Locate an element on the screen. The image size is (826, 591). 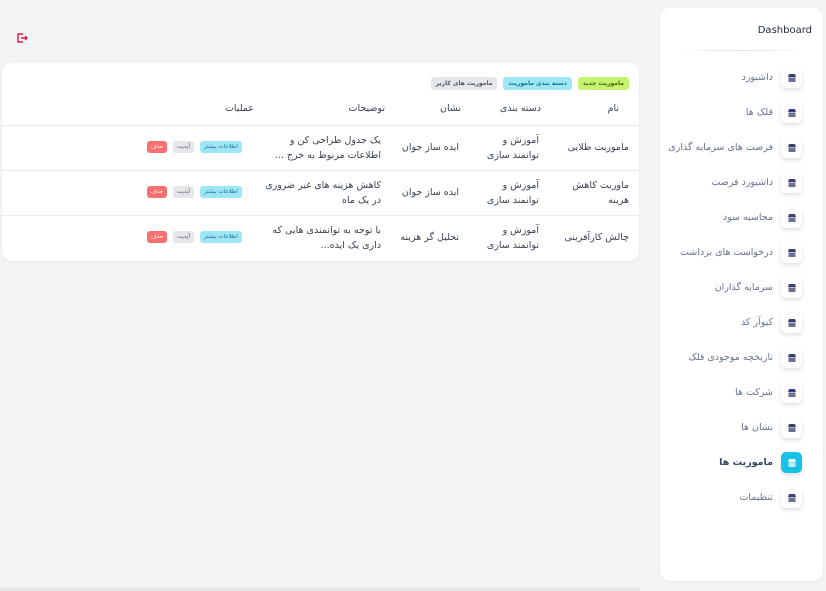
sidebar-item-6: درخواست های برداشت is located at coordinates (741, 252).